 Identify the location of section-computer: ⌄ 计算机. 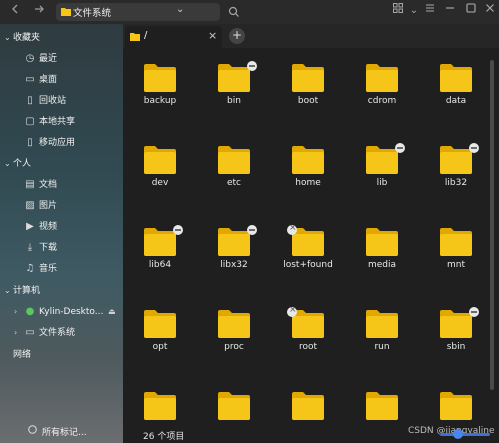
(61, 291).